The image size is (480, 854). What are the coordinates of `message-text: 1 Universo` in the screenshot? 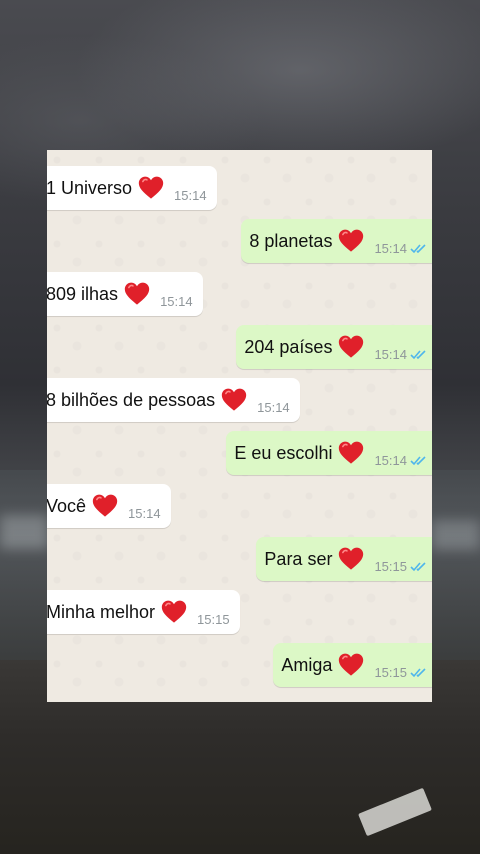 It's located at (90, 187).